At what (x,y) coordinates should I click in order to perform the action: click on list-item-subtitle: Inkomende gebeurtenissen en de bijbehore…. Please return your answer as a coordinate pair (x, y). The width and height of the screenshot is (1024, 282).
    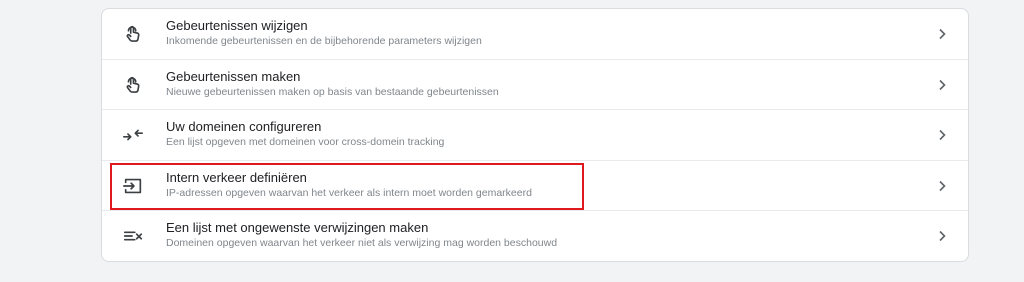
    Looking at the image, I should click on (324, 41).